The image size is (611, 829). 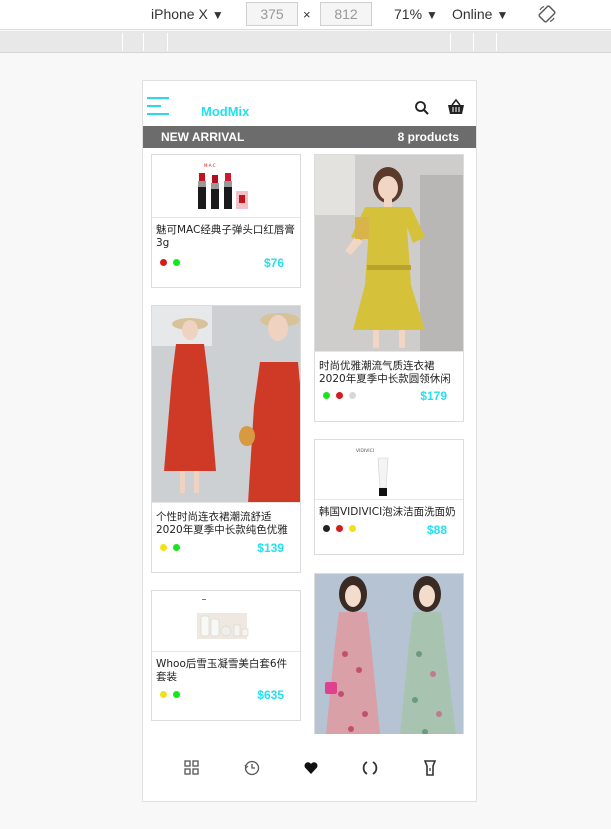 What do you see at coordinates (346, 14) in the screenshot?
I see `height-input: 812` at bounding box center [346, 14].